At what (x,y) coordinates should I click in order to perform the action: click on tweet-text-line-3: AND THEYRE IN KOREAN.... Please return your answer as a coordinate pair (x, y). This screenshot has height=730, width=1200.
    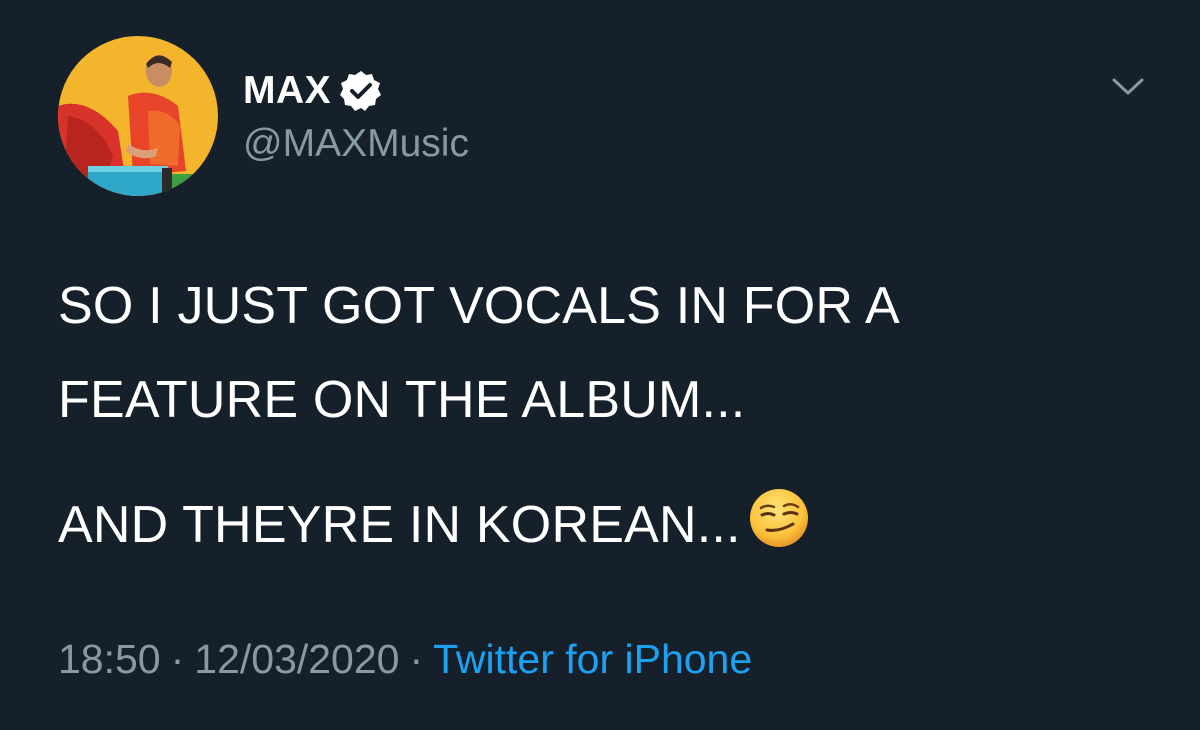
    Looking at the image, I should click on (434, 520).